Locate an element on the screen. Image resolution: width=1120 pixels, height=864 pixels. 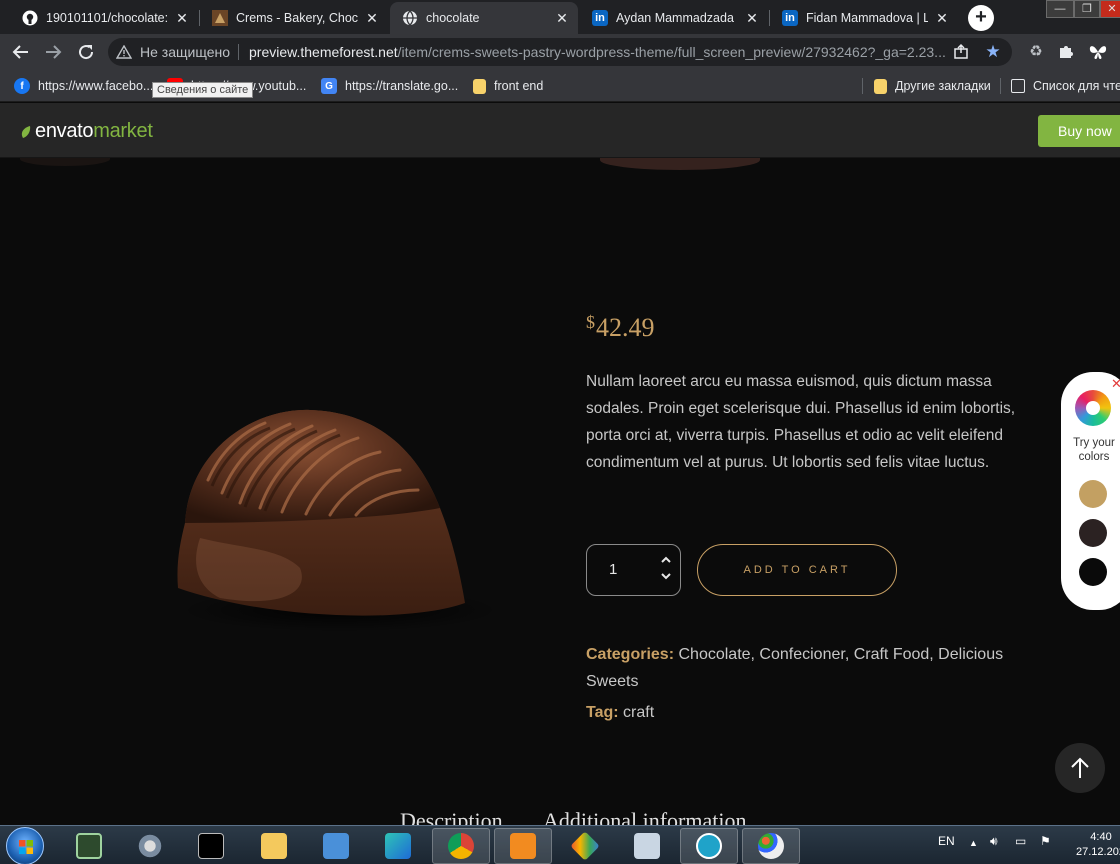
forward-arrow-icon is located at coordinates (53, 52).